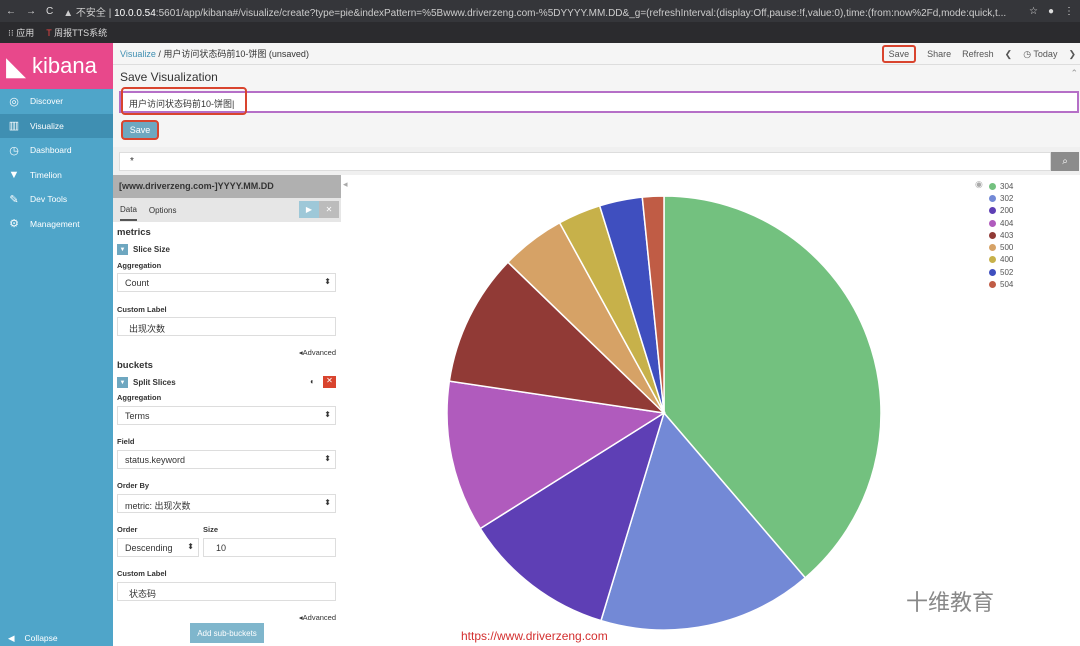  I want to click on back-icon: ←, so click(11, 11).